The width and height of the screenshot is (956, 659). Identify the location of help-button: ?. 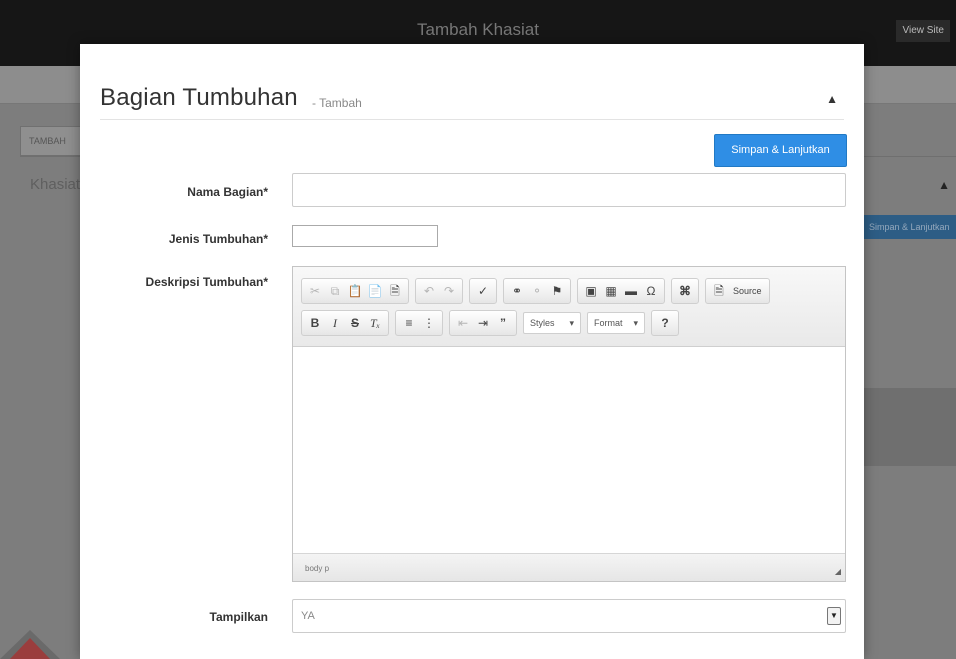
(665, 323).